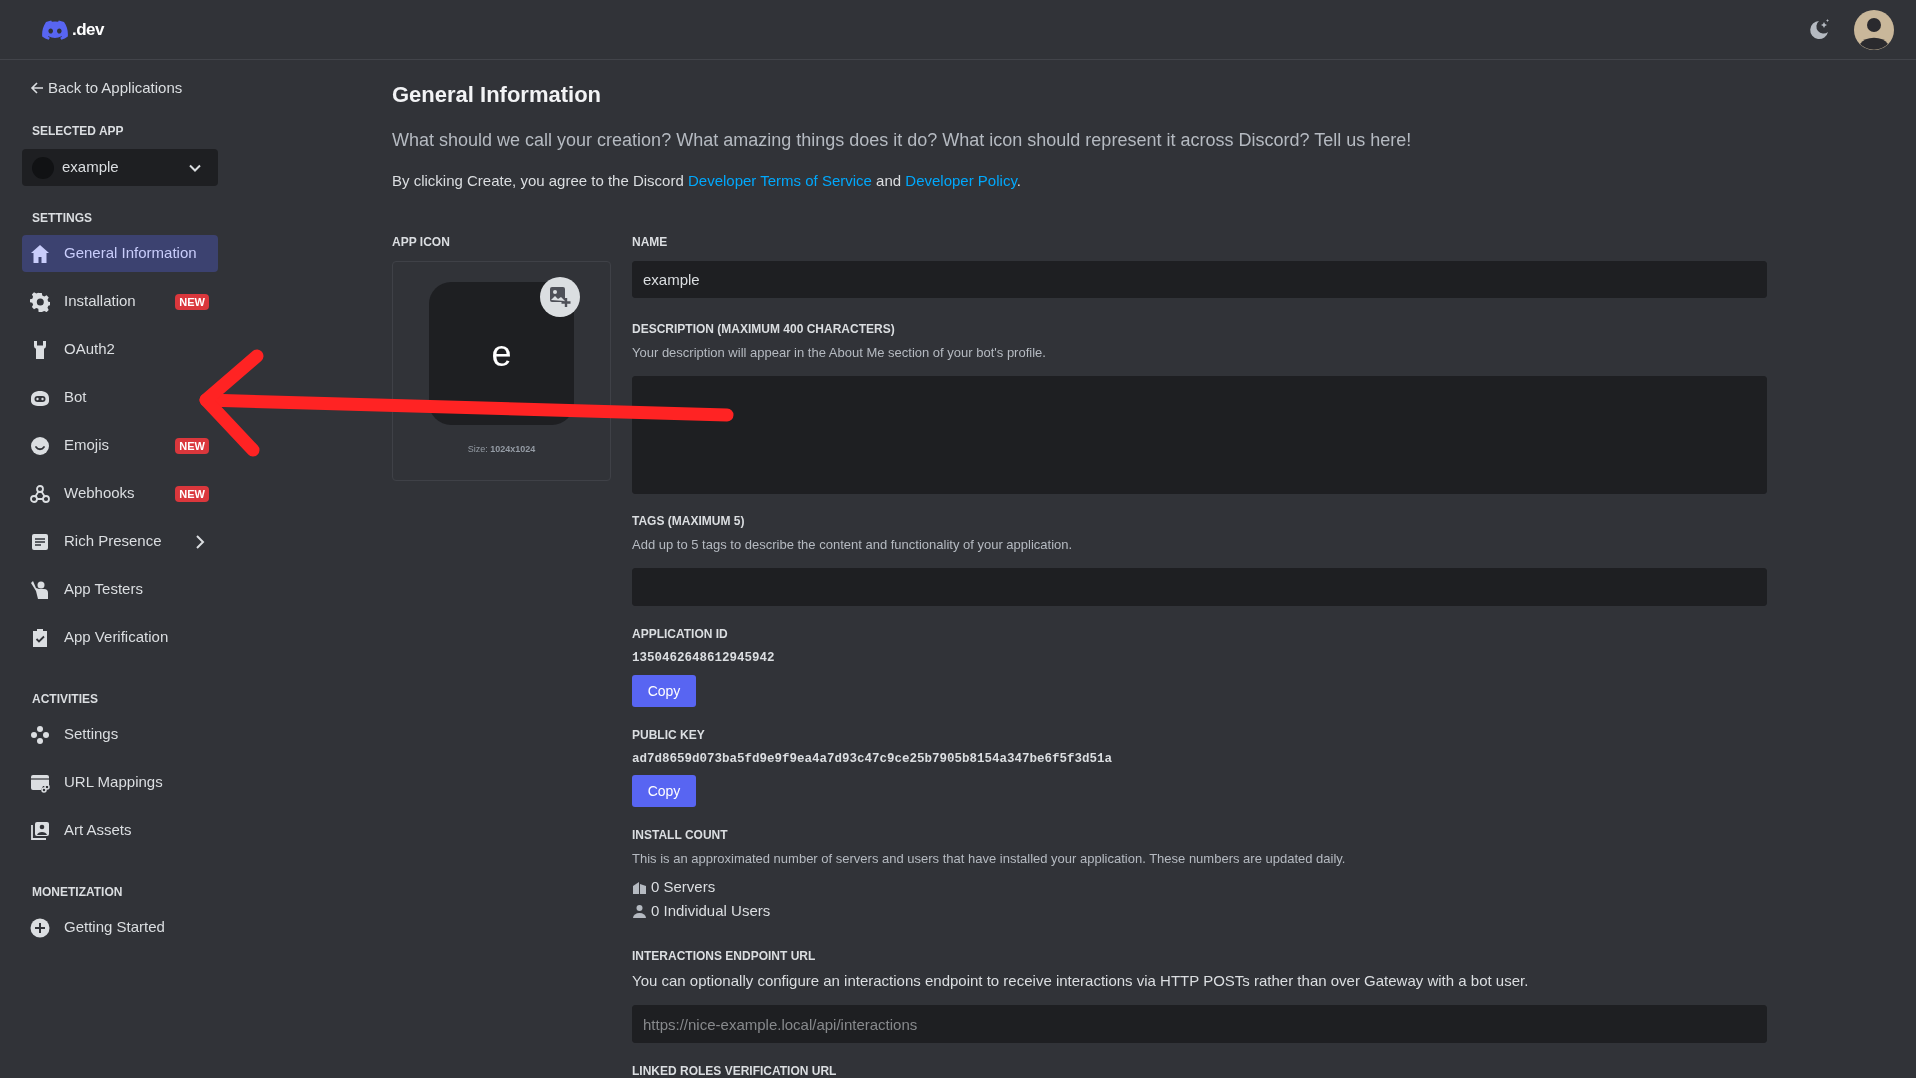 The width and height of the screenshot is (1916, 1078). I want to click on dots-icon, so click(40, 734).